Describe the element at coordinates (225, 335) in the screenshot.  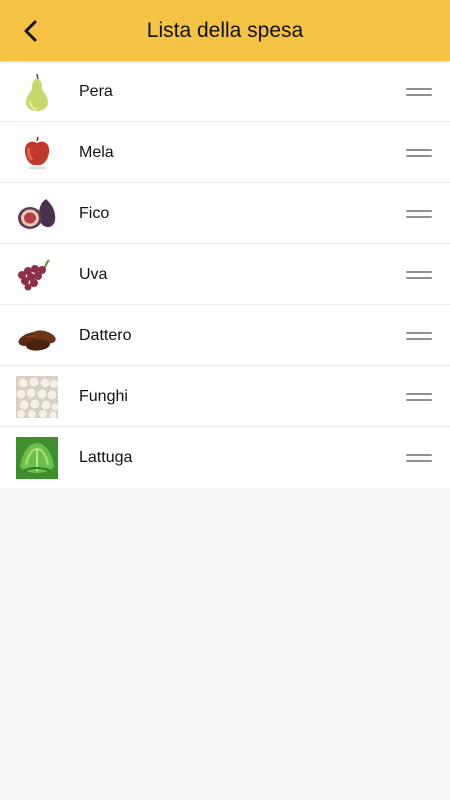
I see `list-item-dattero: Dattero` at that location.